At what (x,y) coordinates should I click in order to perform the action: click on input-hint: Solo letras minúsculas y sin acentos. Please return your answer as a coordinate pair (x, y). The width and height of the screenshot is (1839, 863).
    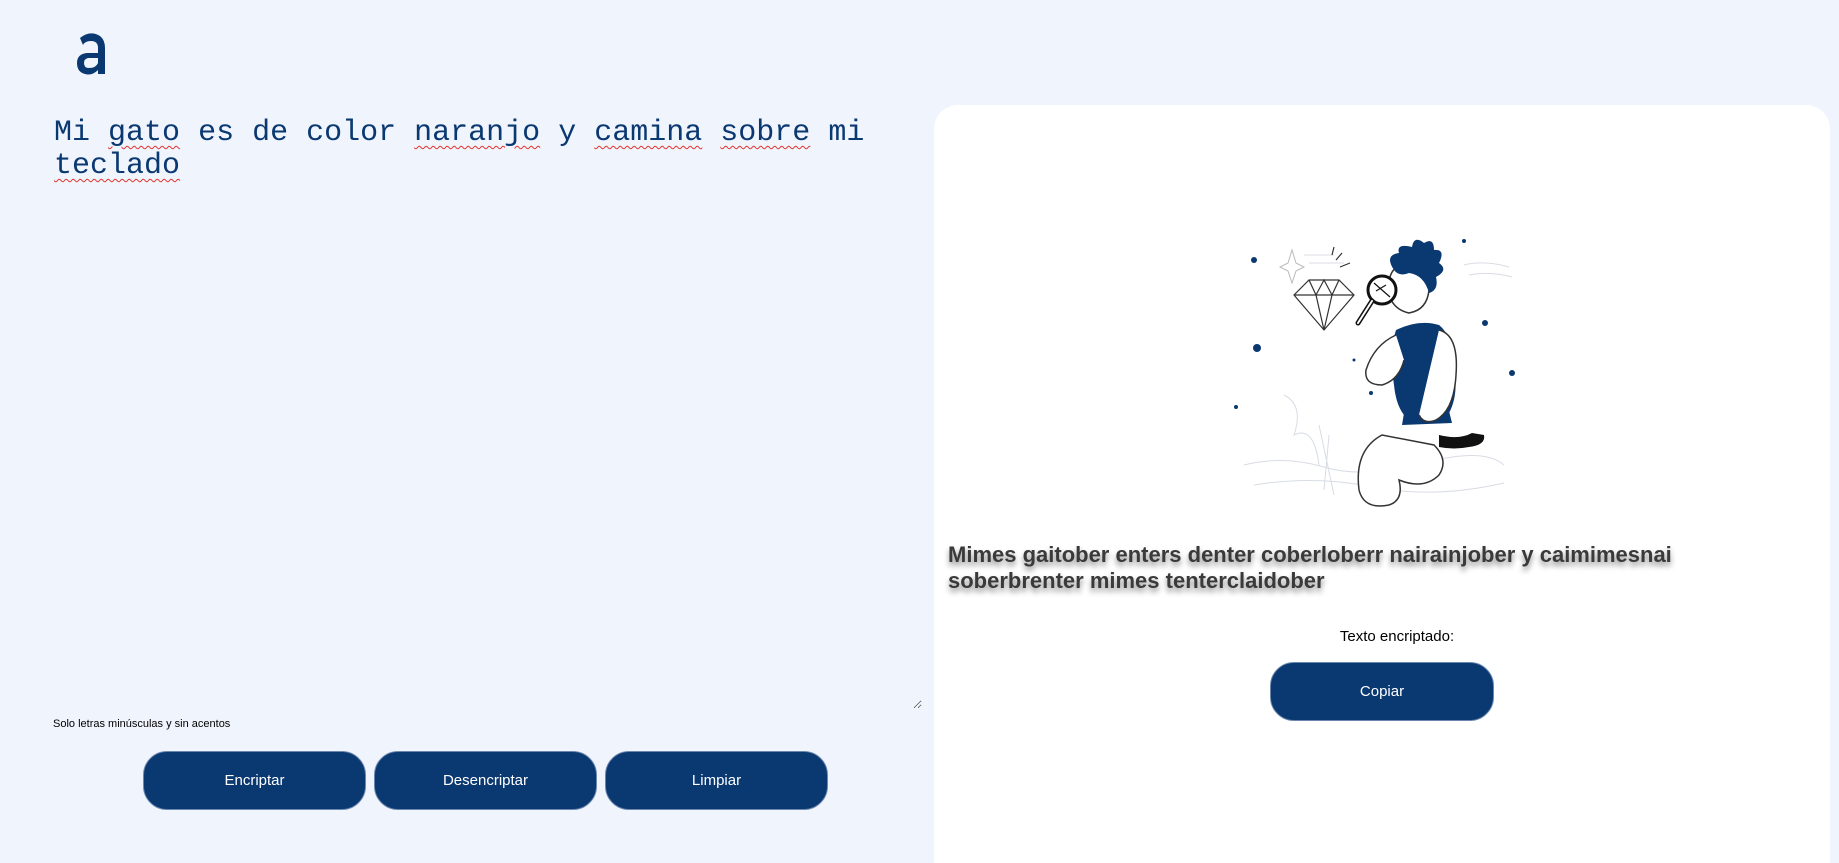
    Looking at the image, I should click on (141, 724).